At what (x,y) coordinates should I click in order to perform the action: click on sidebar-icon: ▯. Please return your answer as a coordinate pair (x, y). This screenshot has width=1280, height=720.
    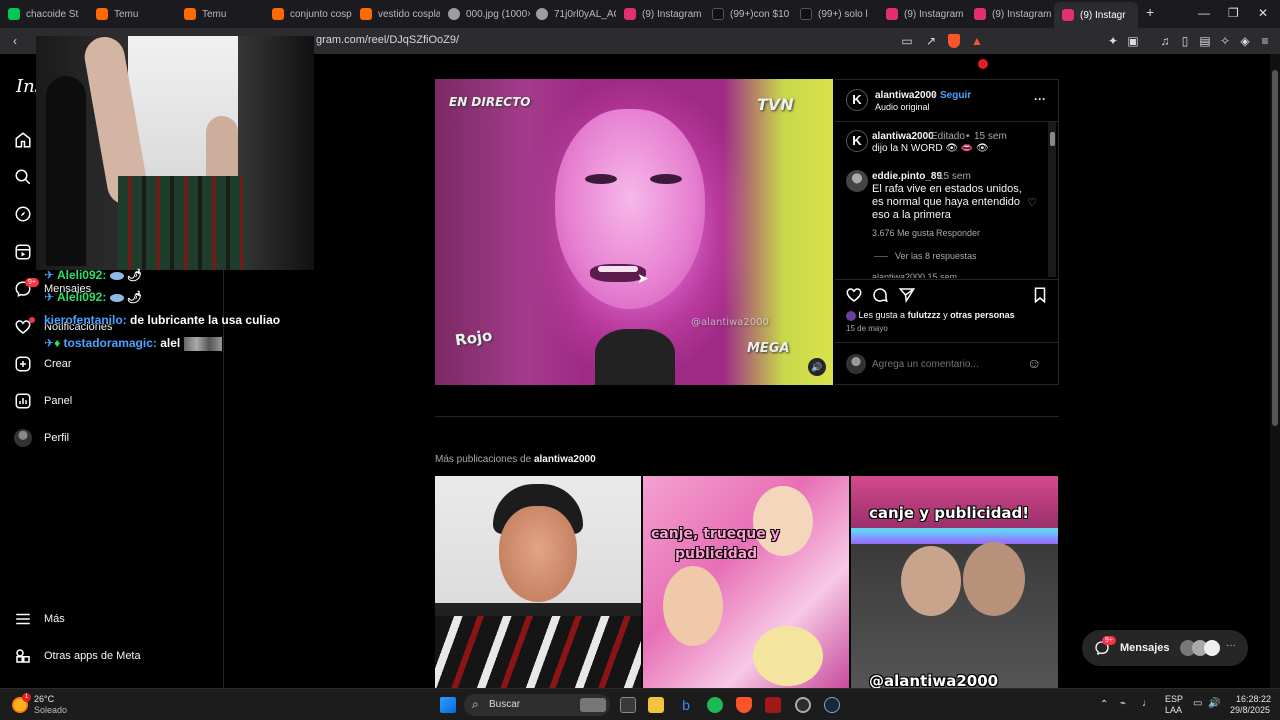
    Looking at the image, I should click on (1185, 41).